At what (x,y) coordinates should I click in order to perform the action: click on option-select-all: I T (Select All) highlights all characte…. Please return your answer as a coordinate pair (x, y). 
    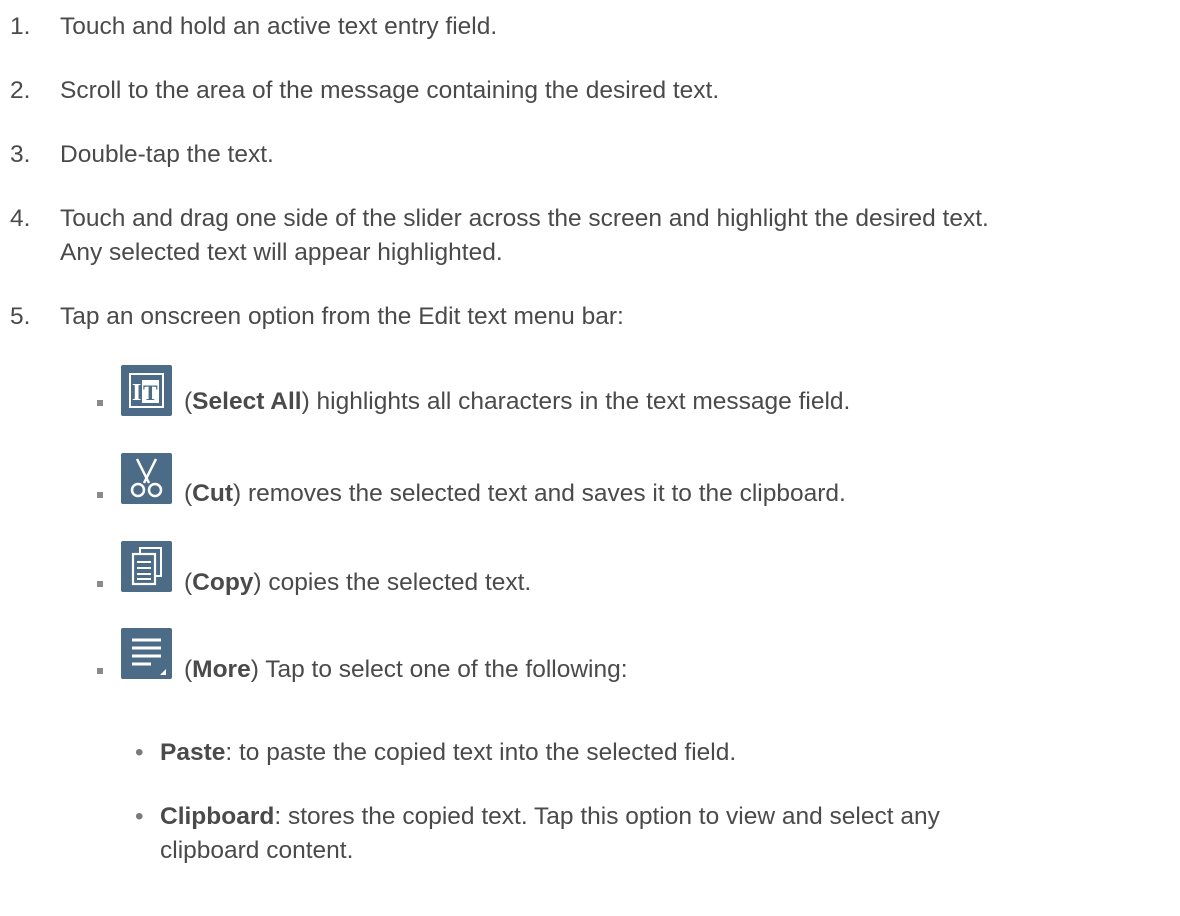
    Looking at the image, I should click on (590, 392).